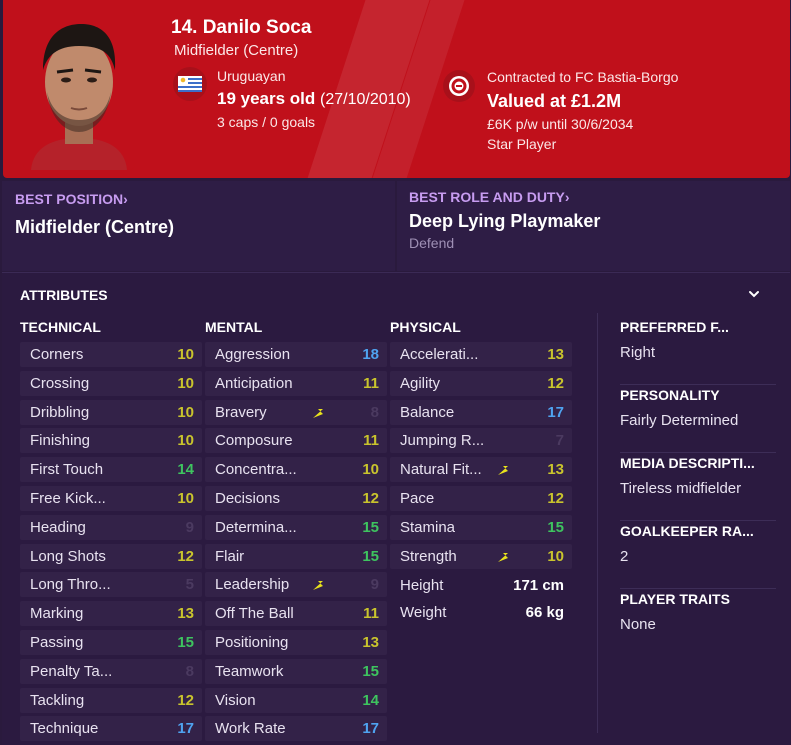 The height and width of the screenshot is (745, 791). I want to click on attribute-value: 14, so click(185, 470).